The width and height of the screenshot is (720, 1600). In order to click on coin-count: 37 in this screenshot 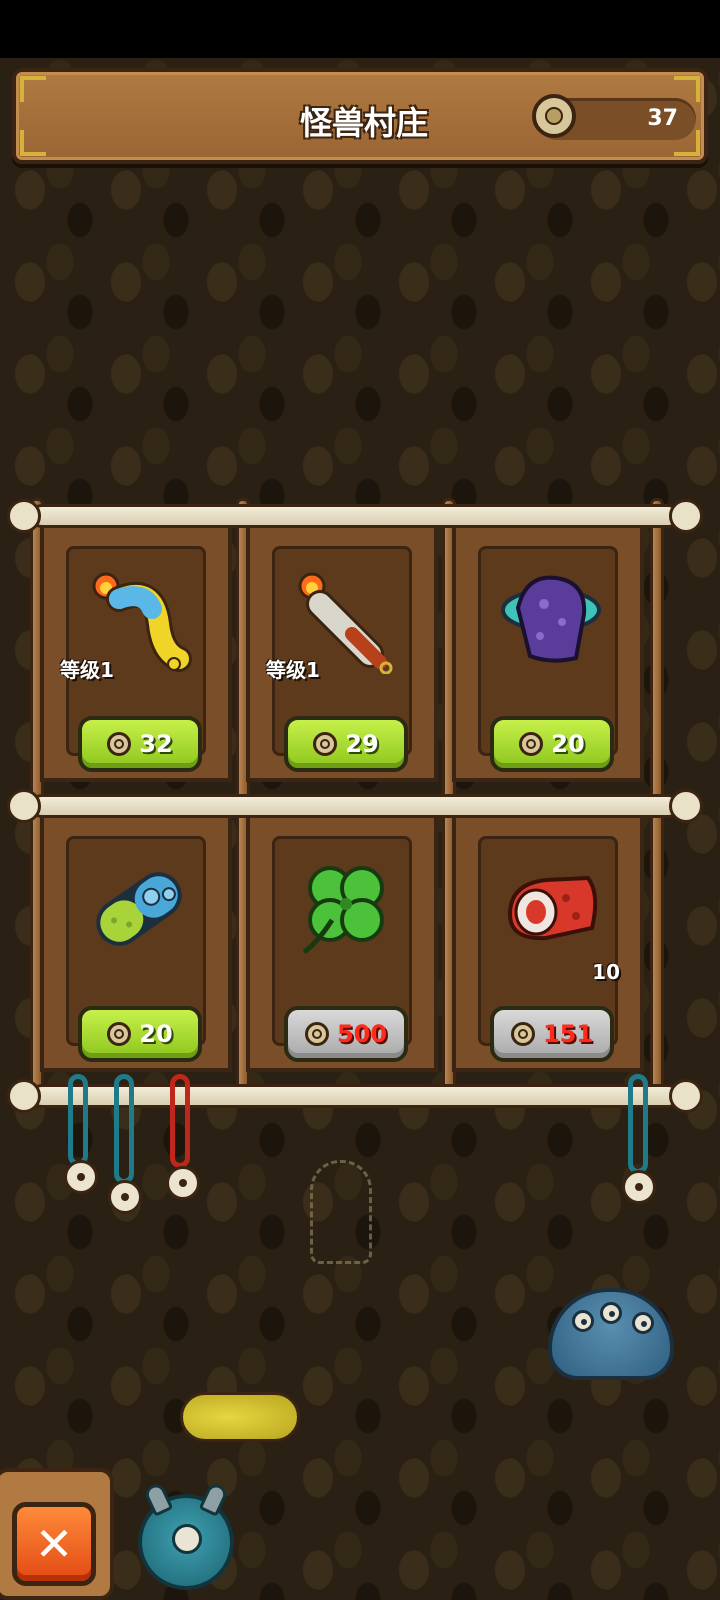, I will do `click(662, 118)`.